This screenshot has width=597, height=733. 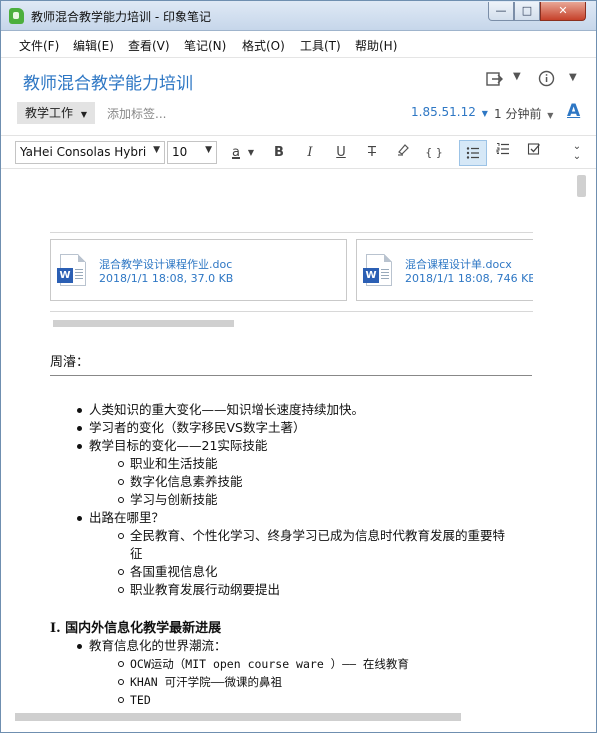 What do you see at coordinates (323, 682) in the screenshot?
I see `list-item: KHAN 可汗学院——微课的鼻祖` at bounding box center [323, 682].